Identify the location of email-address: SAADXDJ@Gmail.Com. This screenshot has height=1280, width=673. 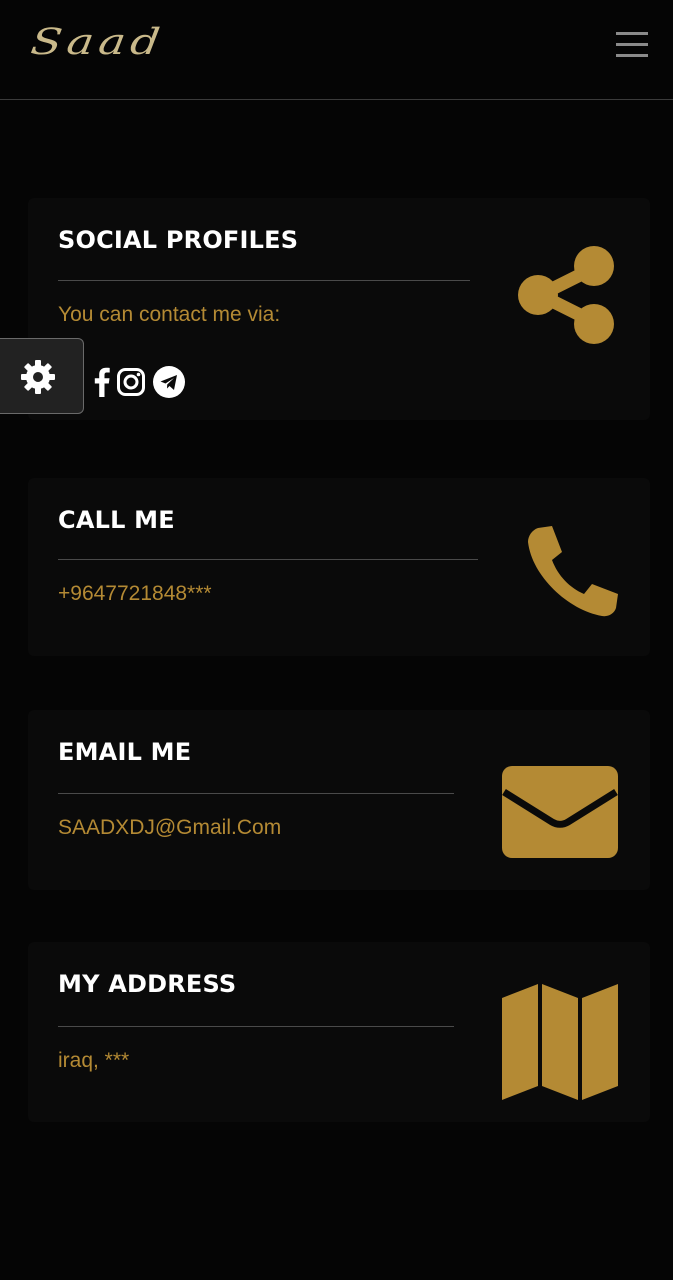
(169, 828).